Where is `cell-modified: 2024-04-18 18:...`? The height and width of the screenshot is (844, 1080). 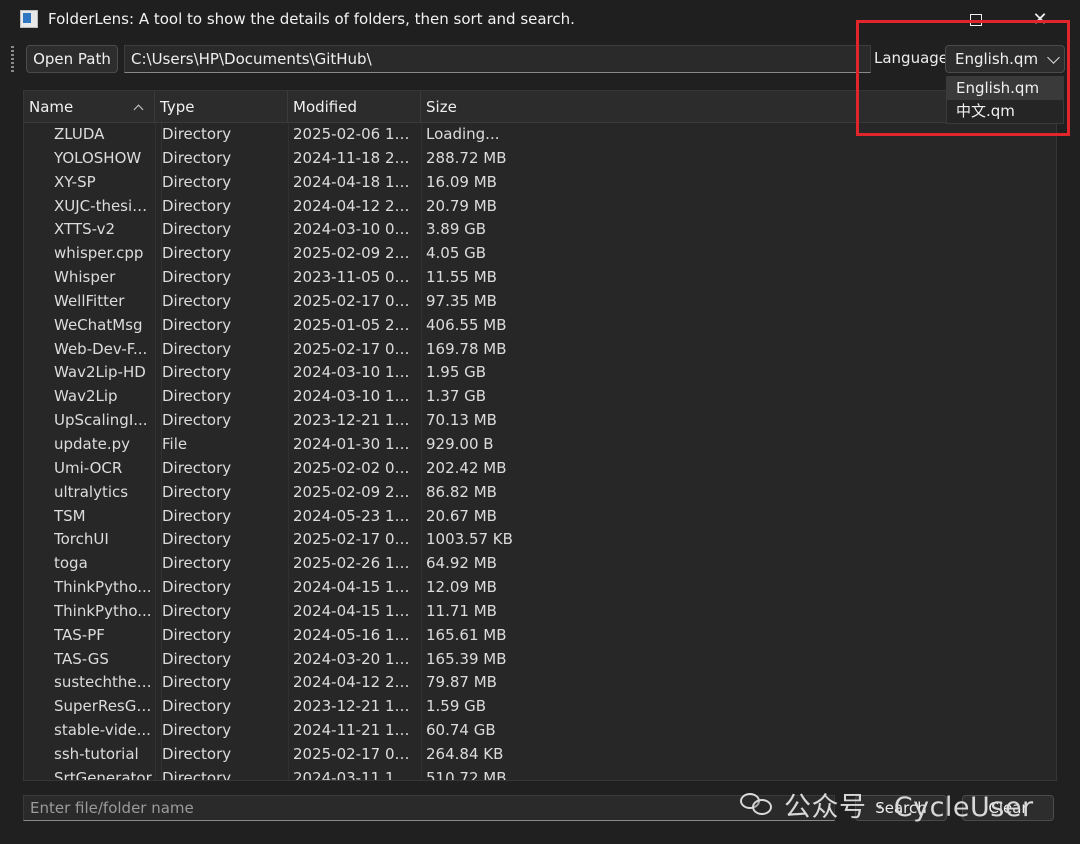 cell-modified: 2024-04-18 18:... is located at coordinates (355, 181).